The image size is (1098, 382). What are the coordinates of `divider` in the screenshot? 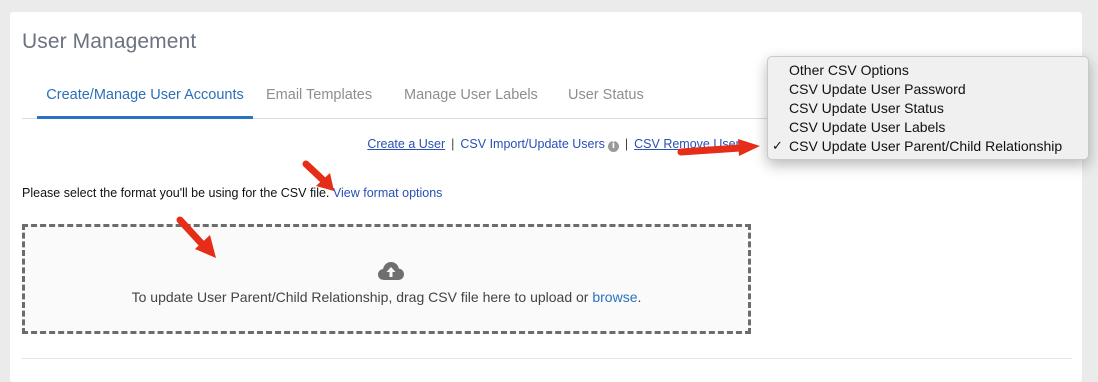 It's located at (547, 358).